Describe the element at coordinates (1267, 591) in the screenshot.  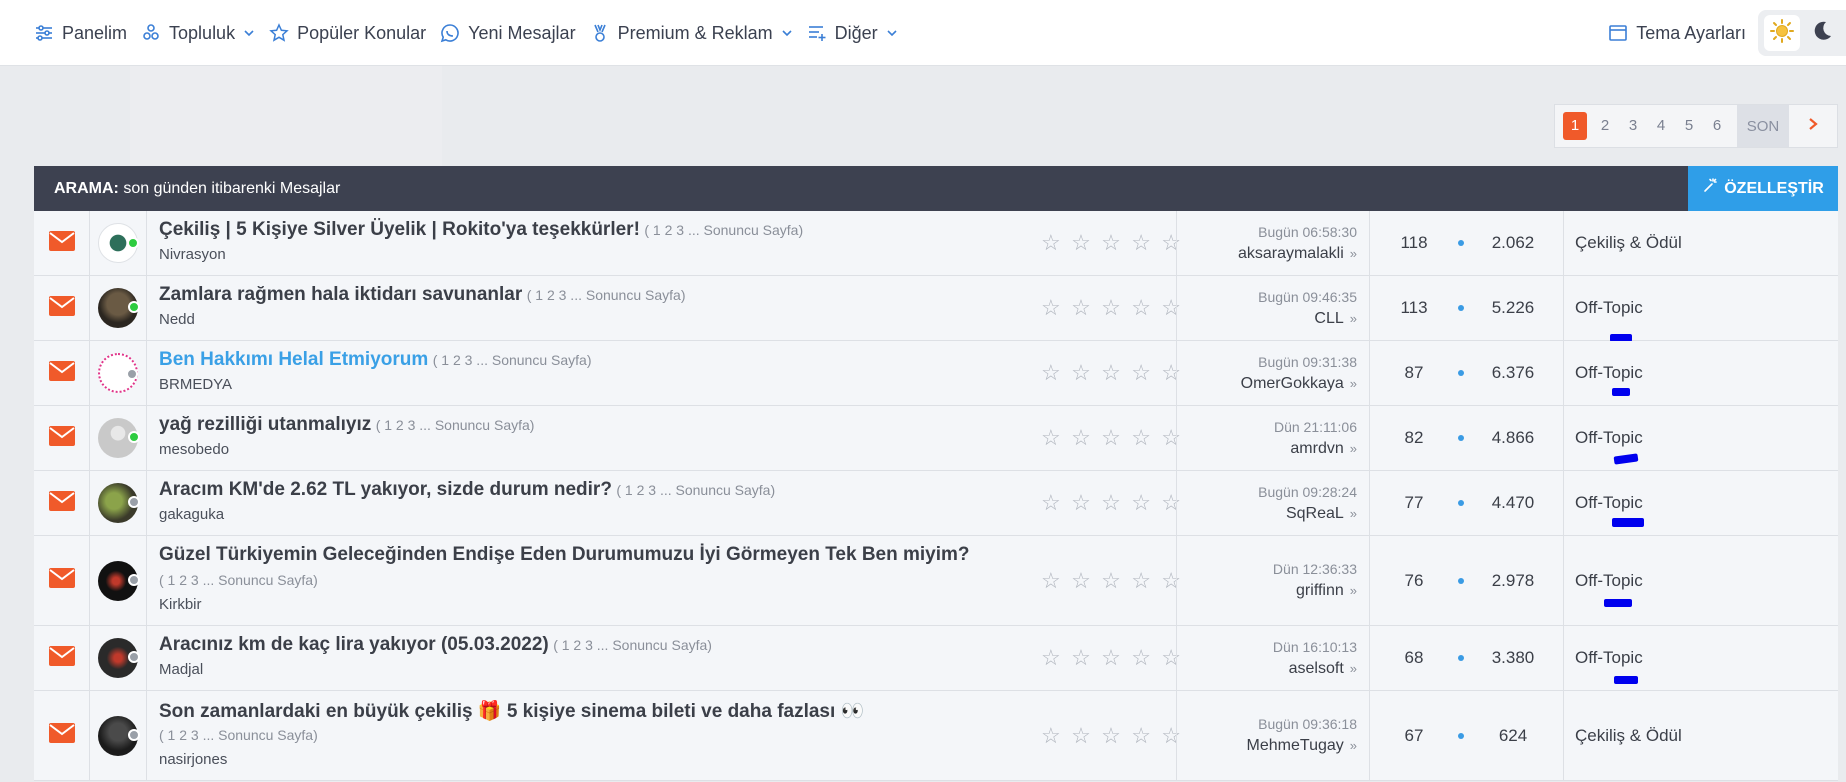
I see `last-post-user: griffinn »` at that location.